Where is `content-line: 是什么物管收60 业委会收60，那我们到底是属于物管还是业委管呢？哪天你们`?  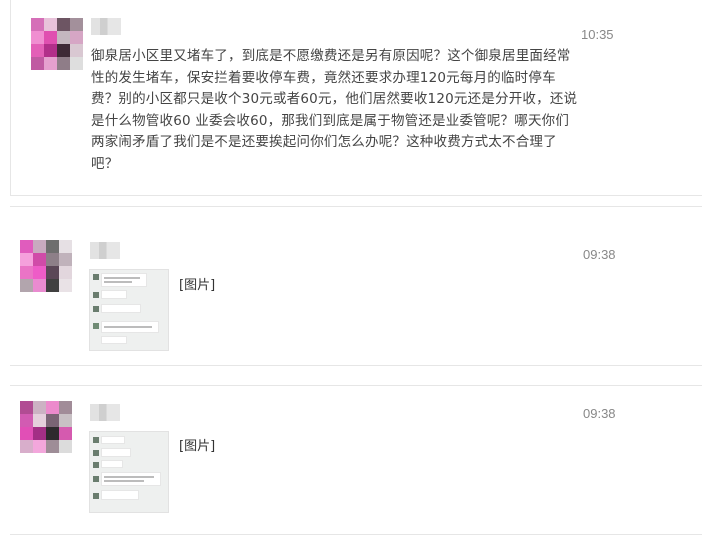 content-line: 是什么物管收60 业委会收60，那我们到底是属于物管还是业委管呢？哪天你们 is located at coordinates (330, 120).